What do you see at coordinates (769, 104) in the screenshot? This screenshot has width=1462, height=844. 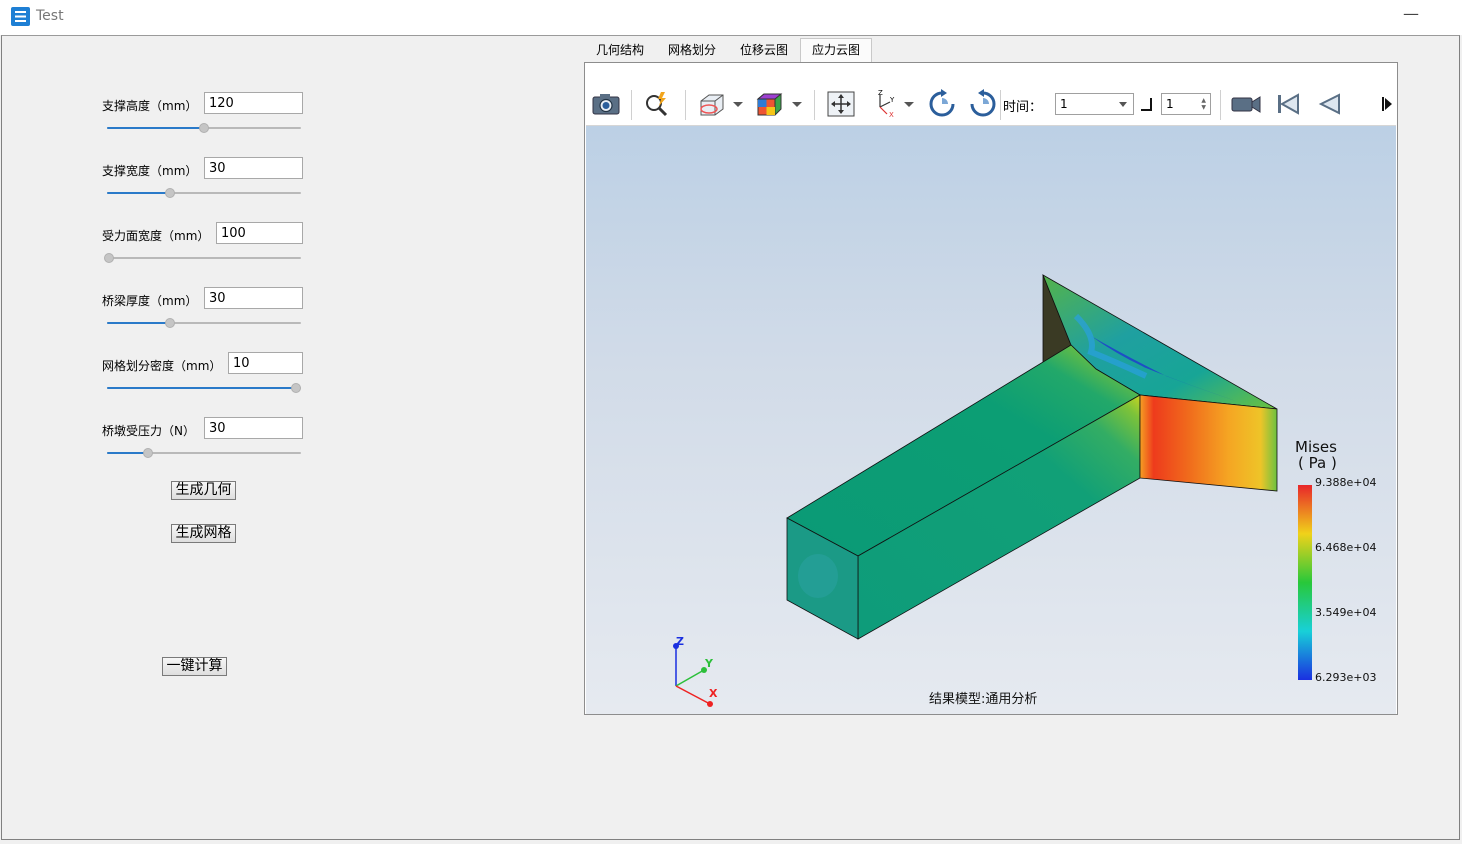 I see `color-cube-icon` at bounding box center [769, 104].